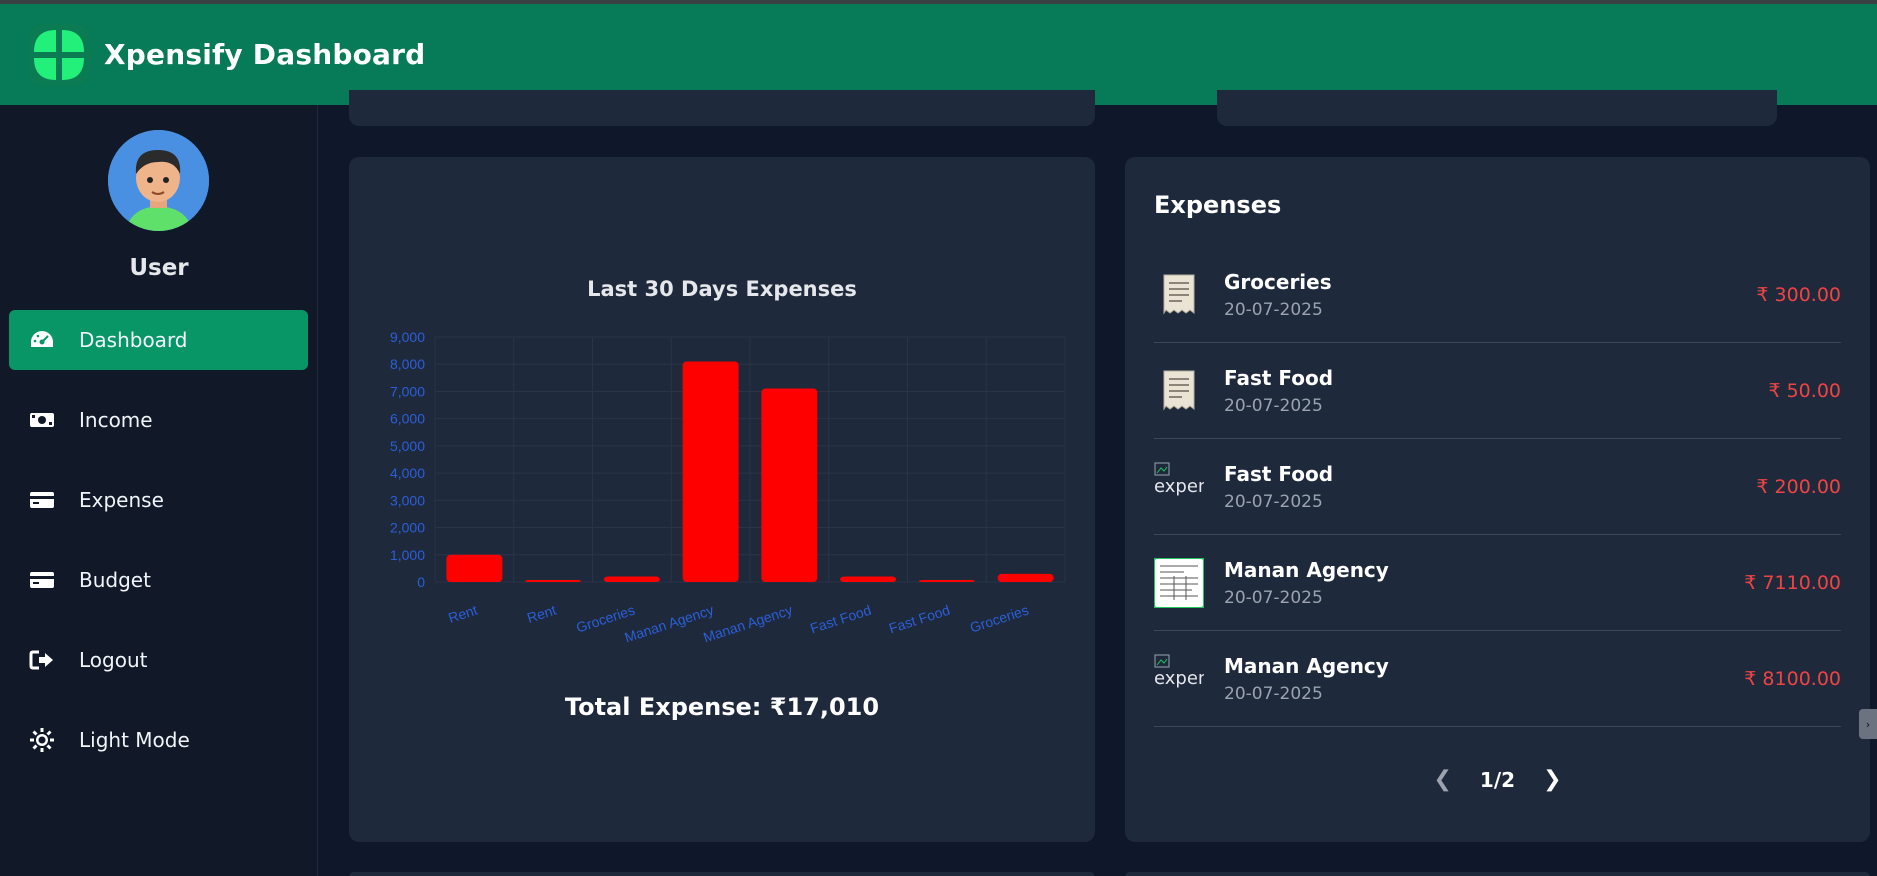 The width and height of the screenshot is (1877, 876). I want to click on sidebar-item-label: Light Mode, so click(134, 740).